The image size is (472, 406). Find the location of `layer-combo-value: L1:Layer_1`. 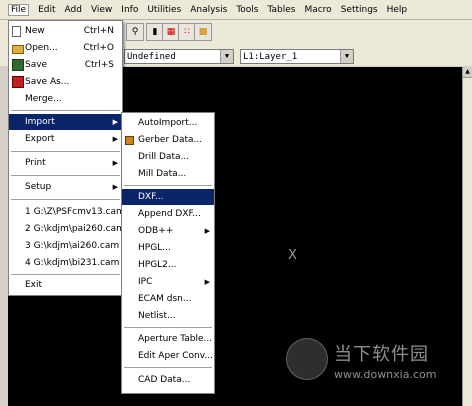

layer-combo-value: L1:Layer_1 is located at coordinates (270, 57).